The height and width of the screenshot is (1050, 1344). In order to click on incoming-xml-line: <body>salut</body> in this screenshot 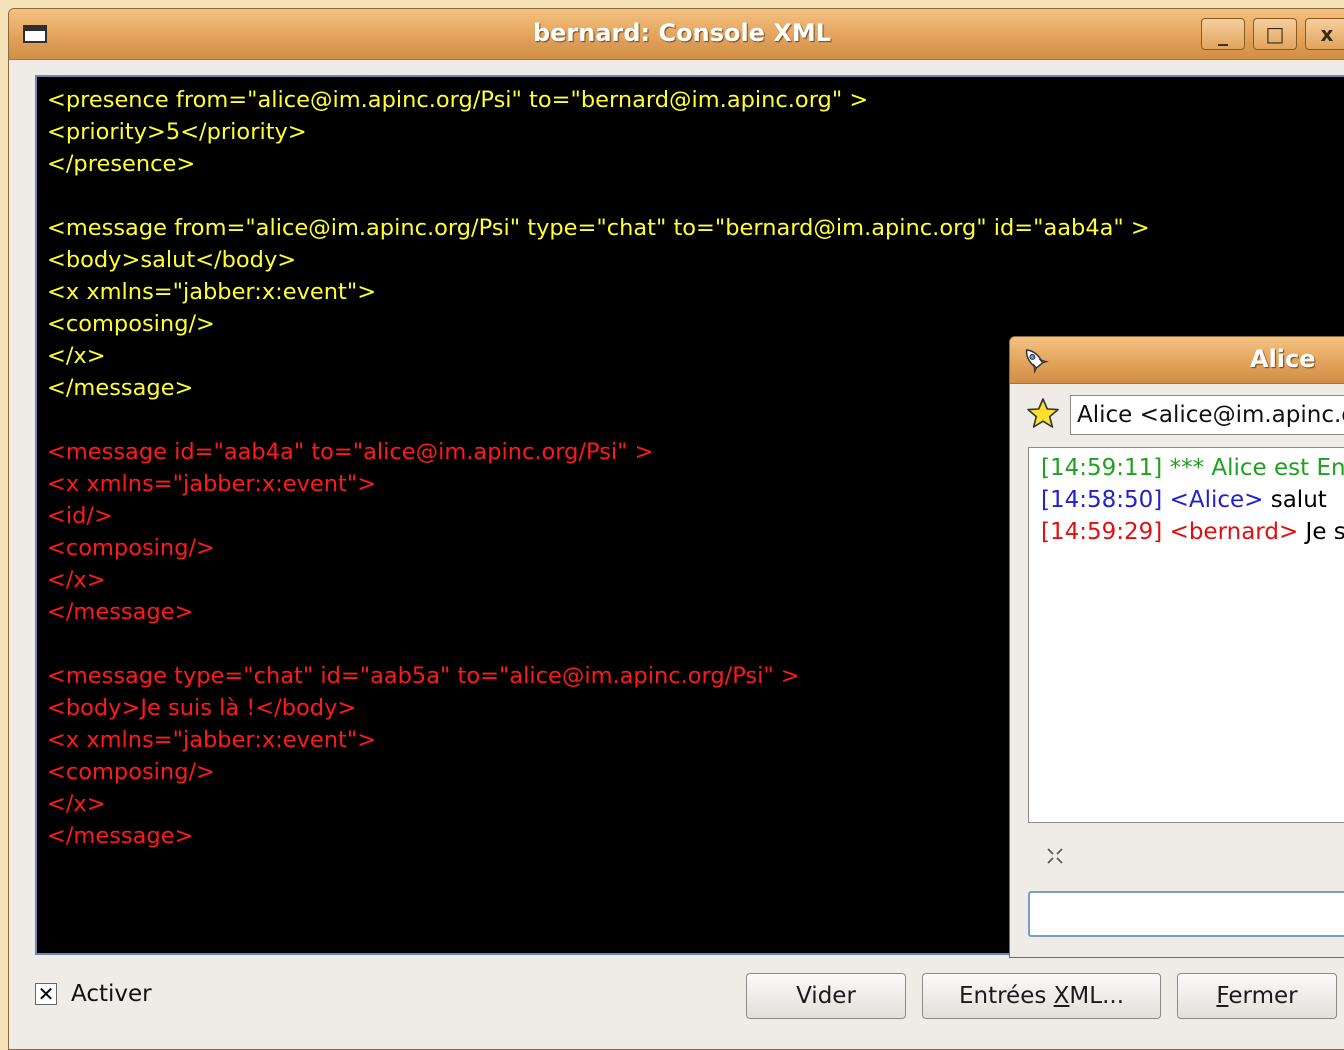, I will do `click(172, 260)`.